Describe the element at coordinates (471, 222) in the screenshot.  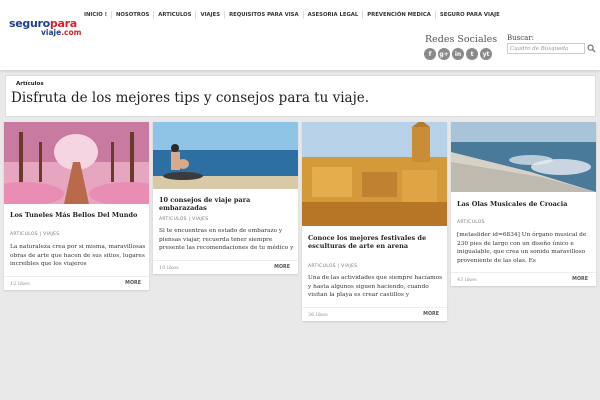
I see `article-category: ARTICULOS` at that location.